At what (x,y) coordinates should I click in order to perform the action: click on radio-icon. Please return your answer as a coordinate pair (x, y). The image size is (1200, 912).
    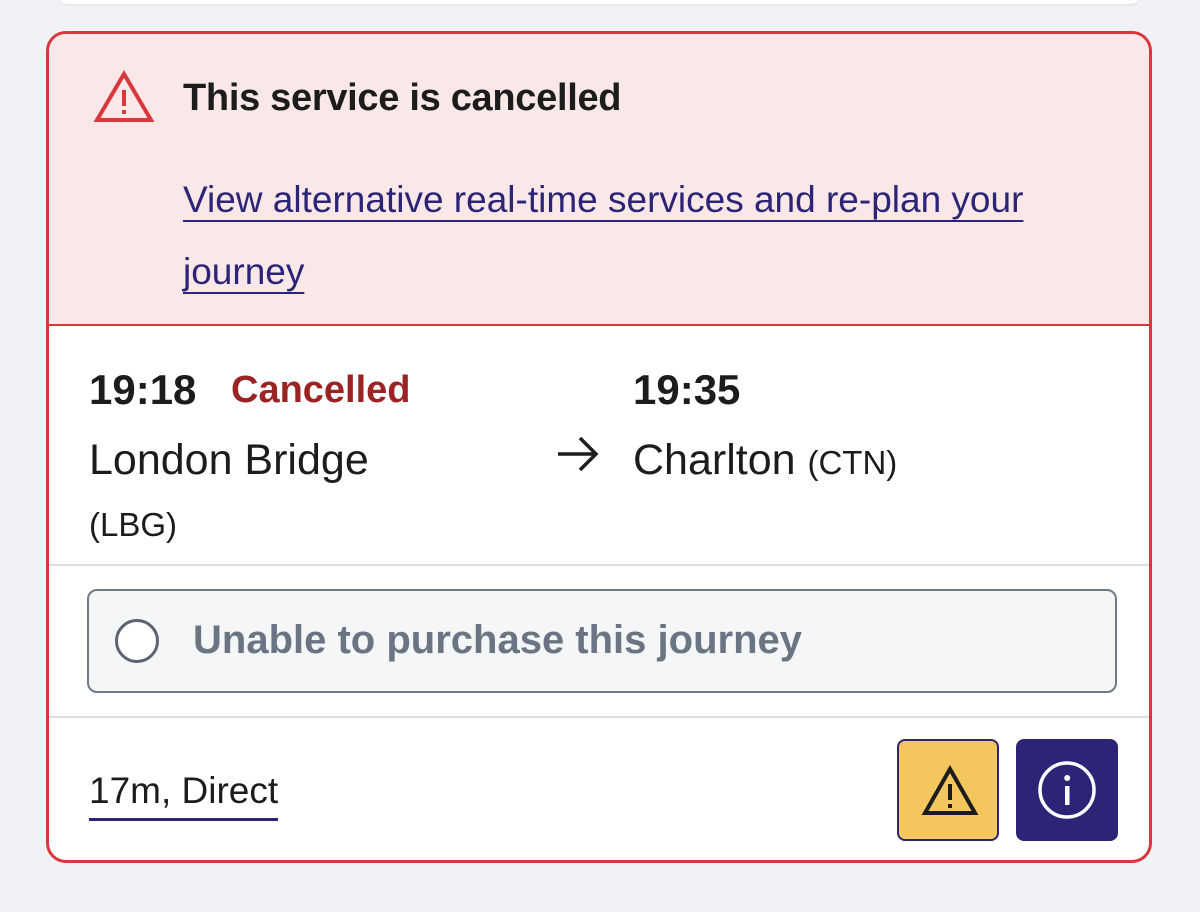
    Looking at the image, I should click on (137, 641).